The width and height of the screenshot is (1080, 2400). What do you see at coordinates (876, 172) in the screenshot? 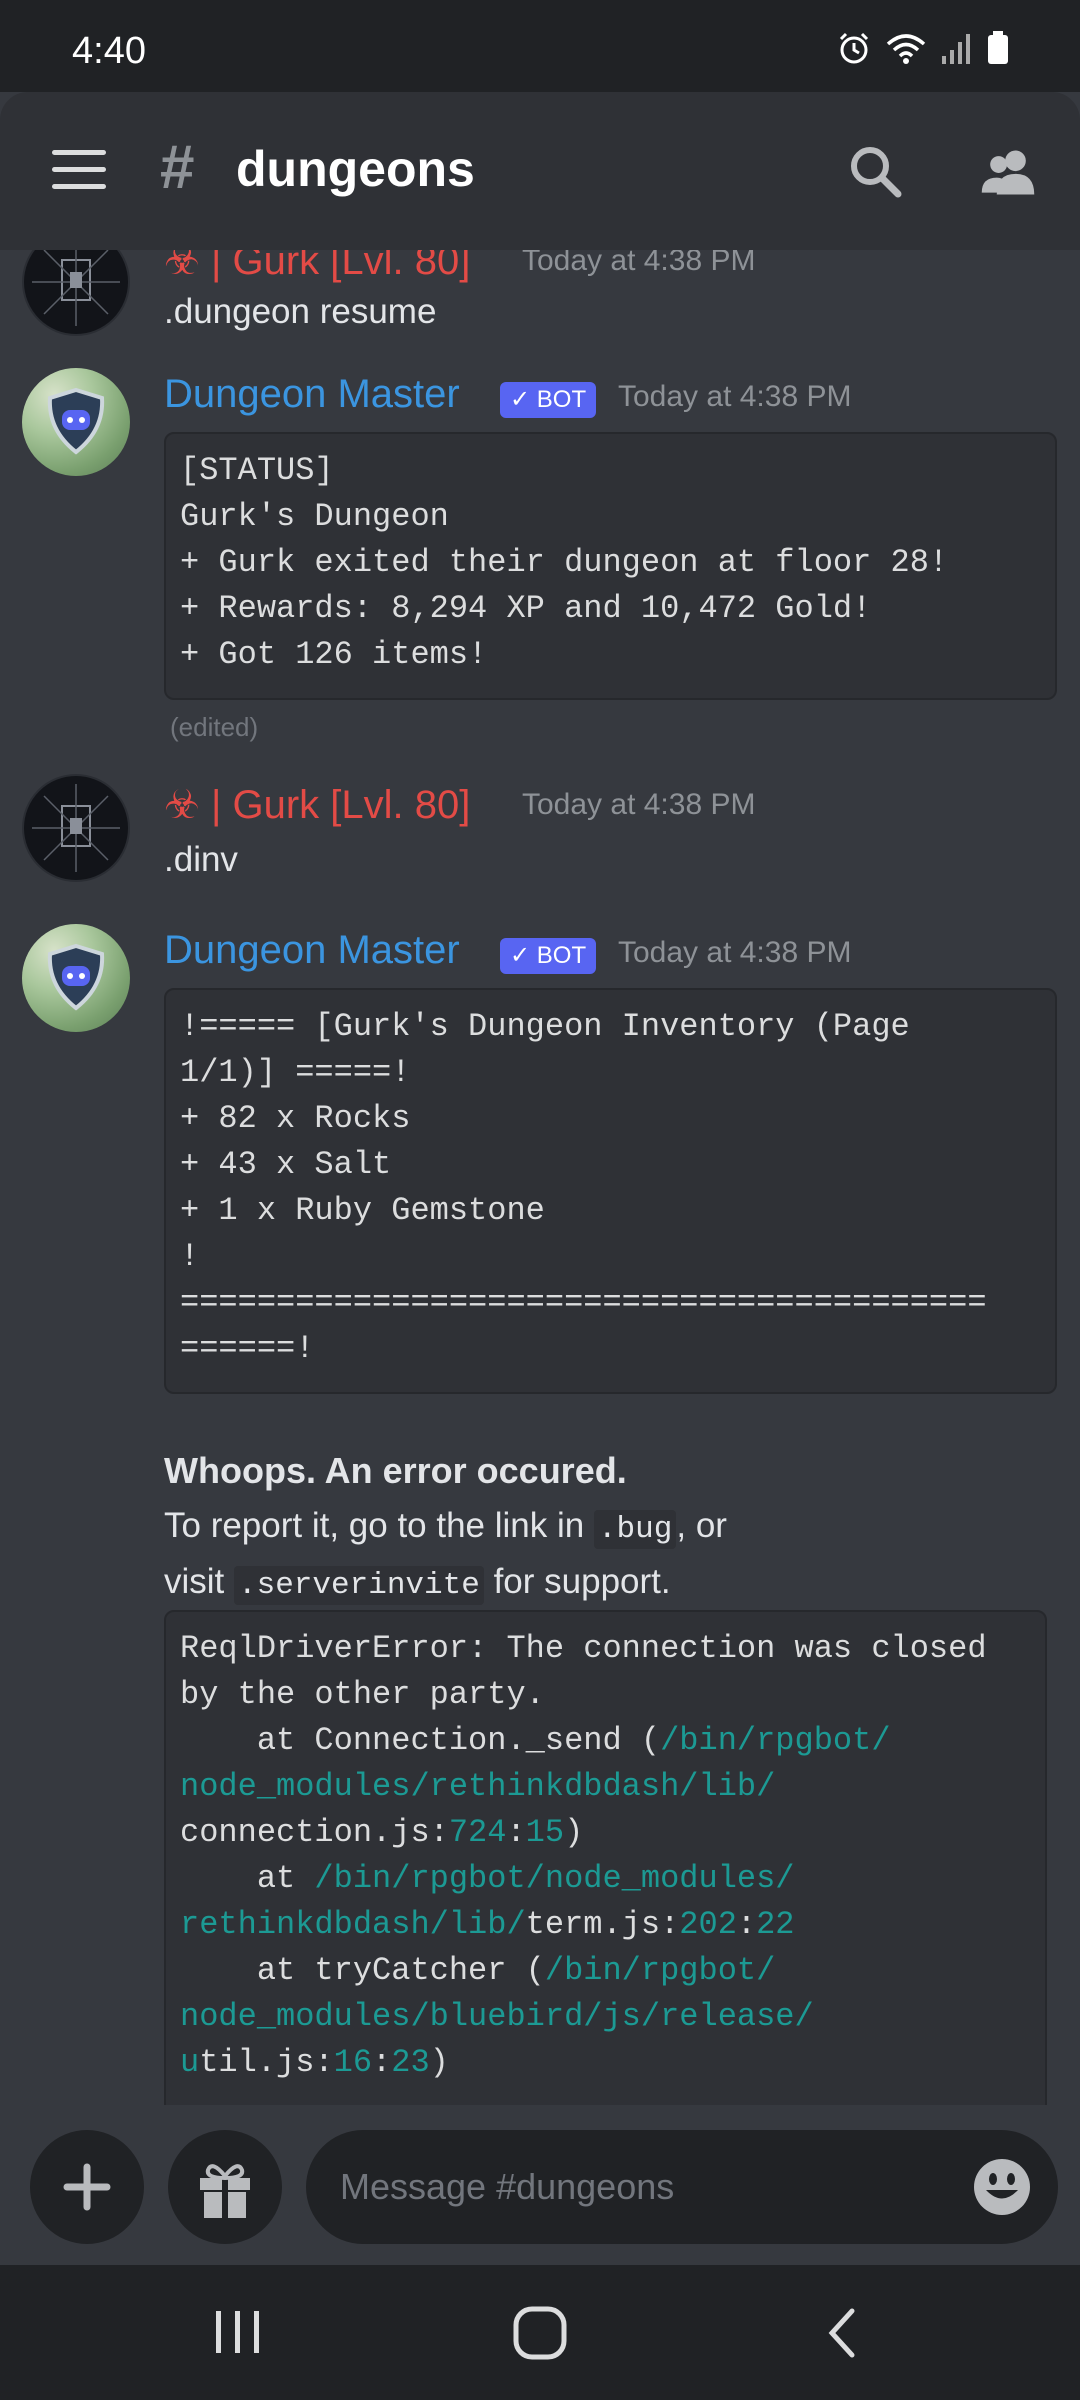
I see `search-icon` at bounding box center [876, 172].